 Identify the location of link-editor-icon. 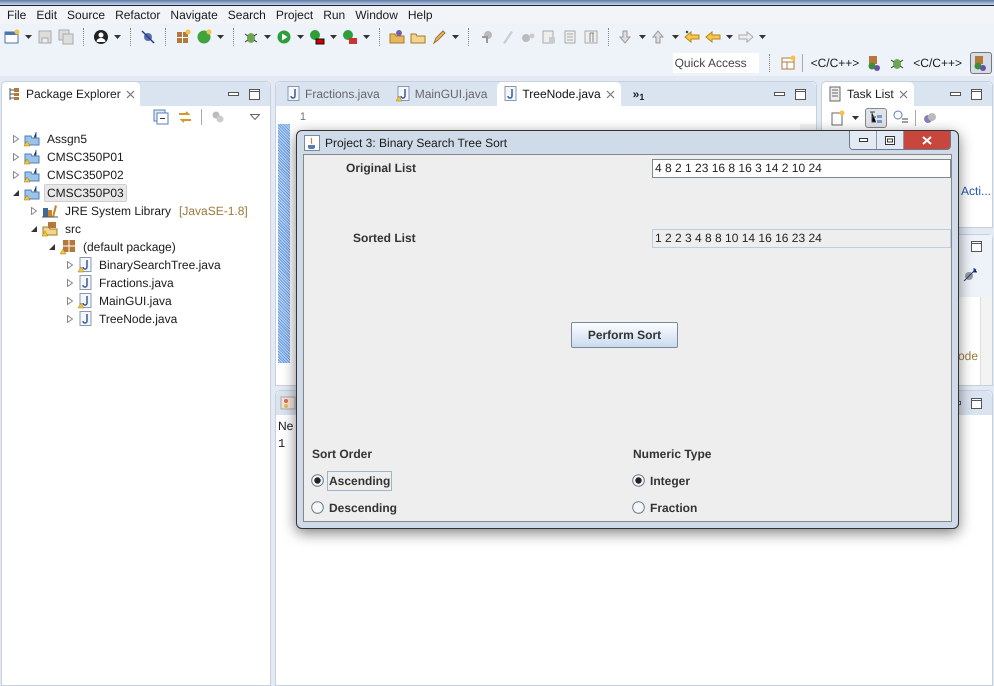
(185, 117).